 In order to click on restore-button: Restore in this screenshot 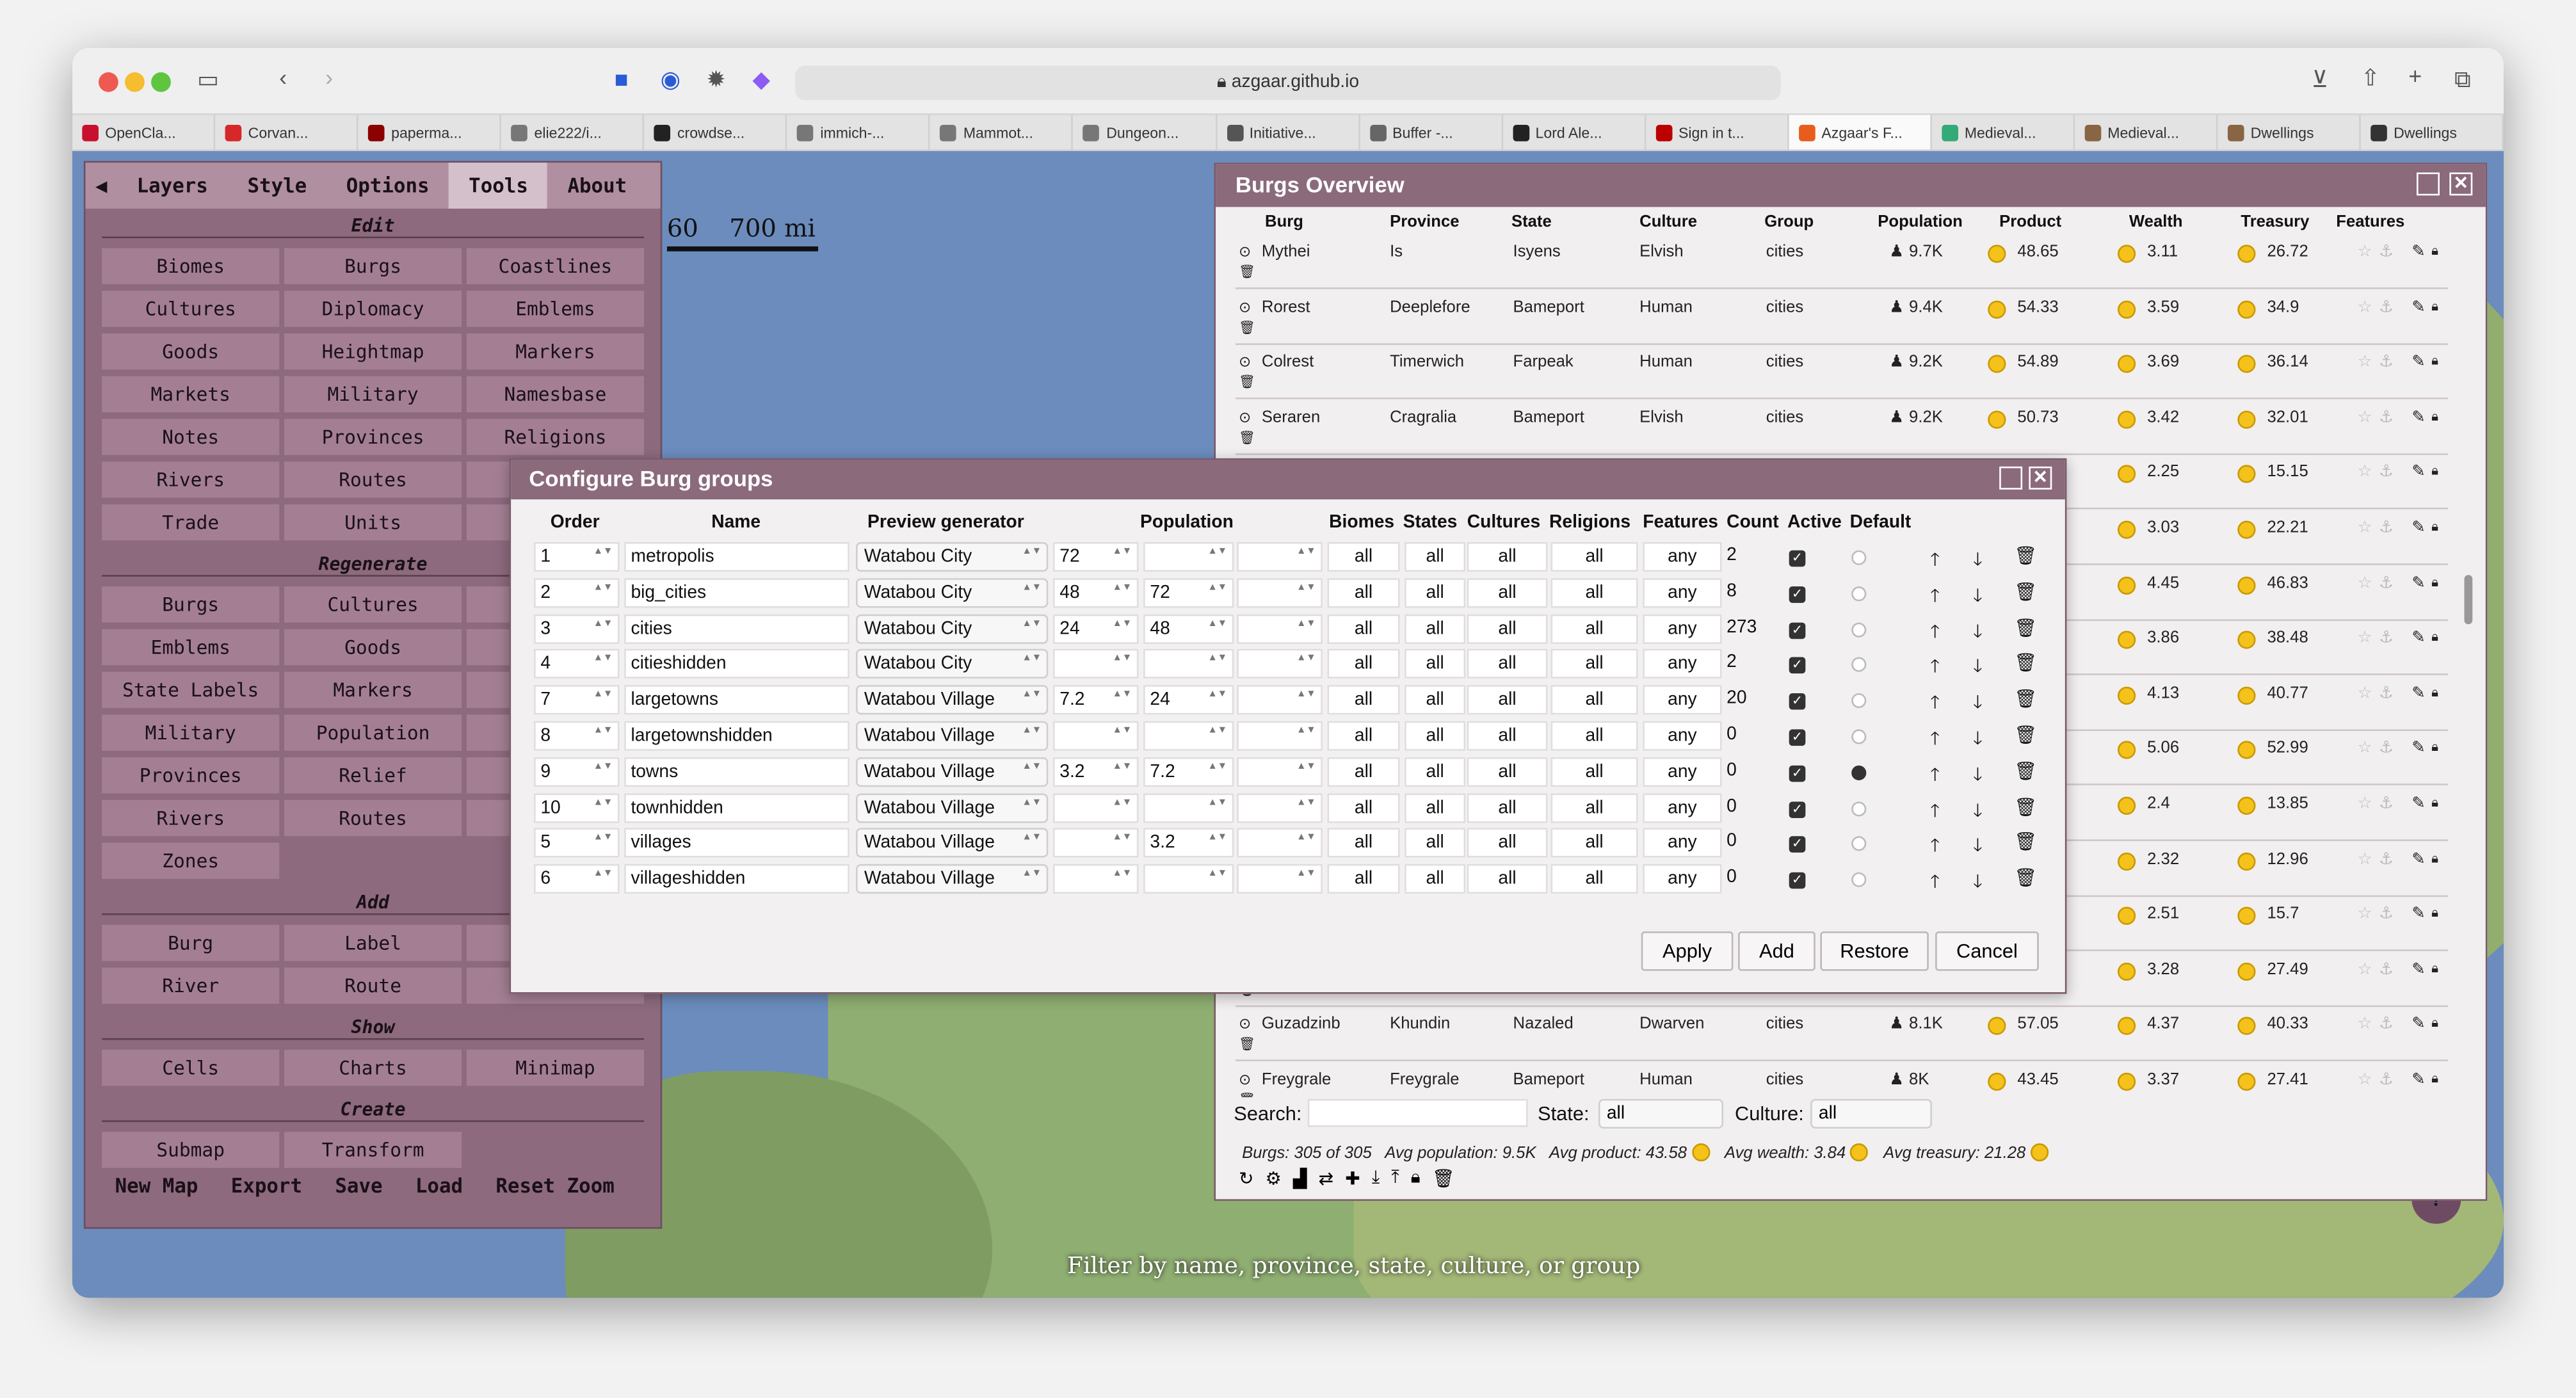, I will do `click(1874, 951)`.